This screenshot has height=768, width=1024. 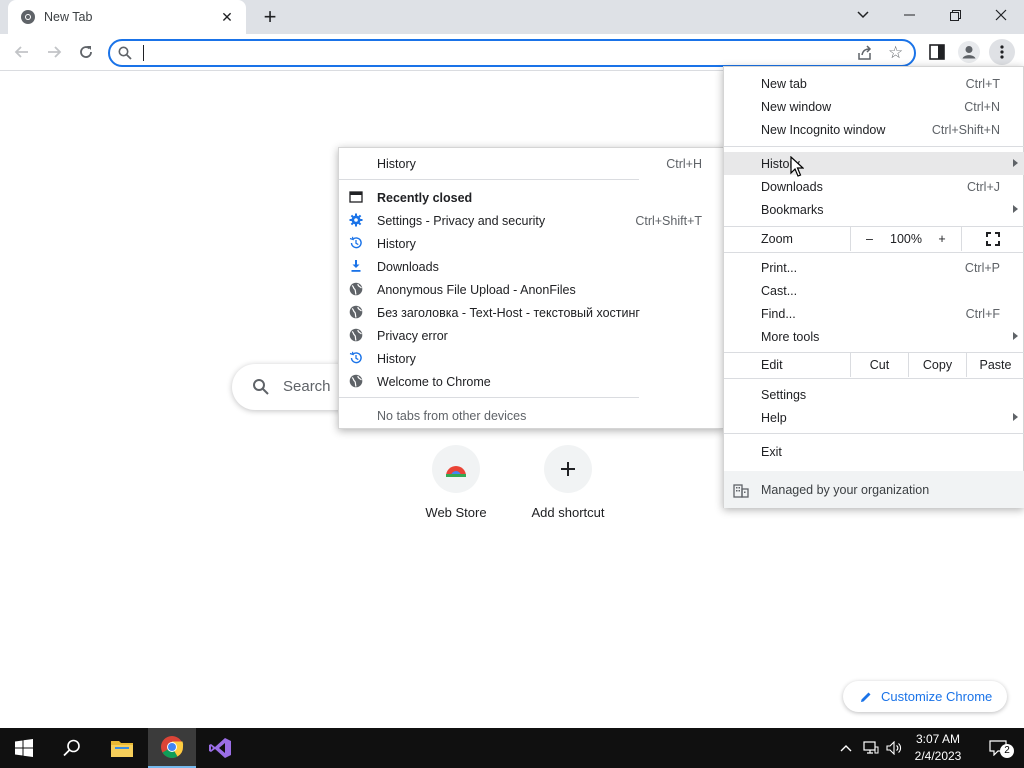 I want to click on menu-item-settings: Settings, so click(x=874, y=394).